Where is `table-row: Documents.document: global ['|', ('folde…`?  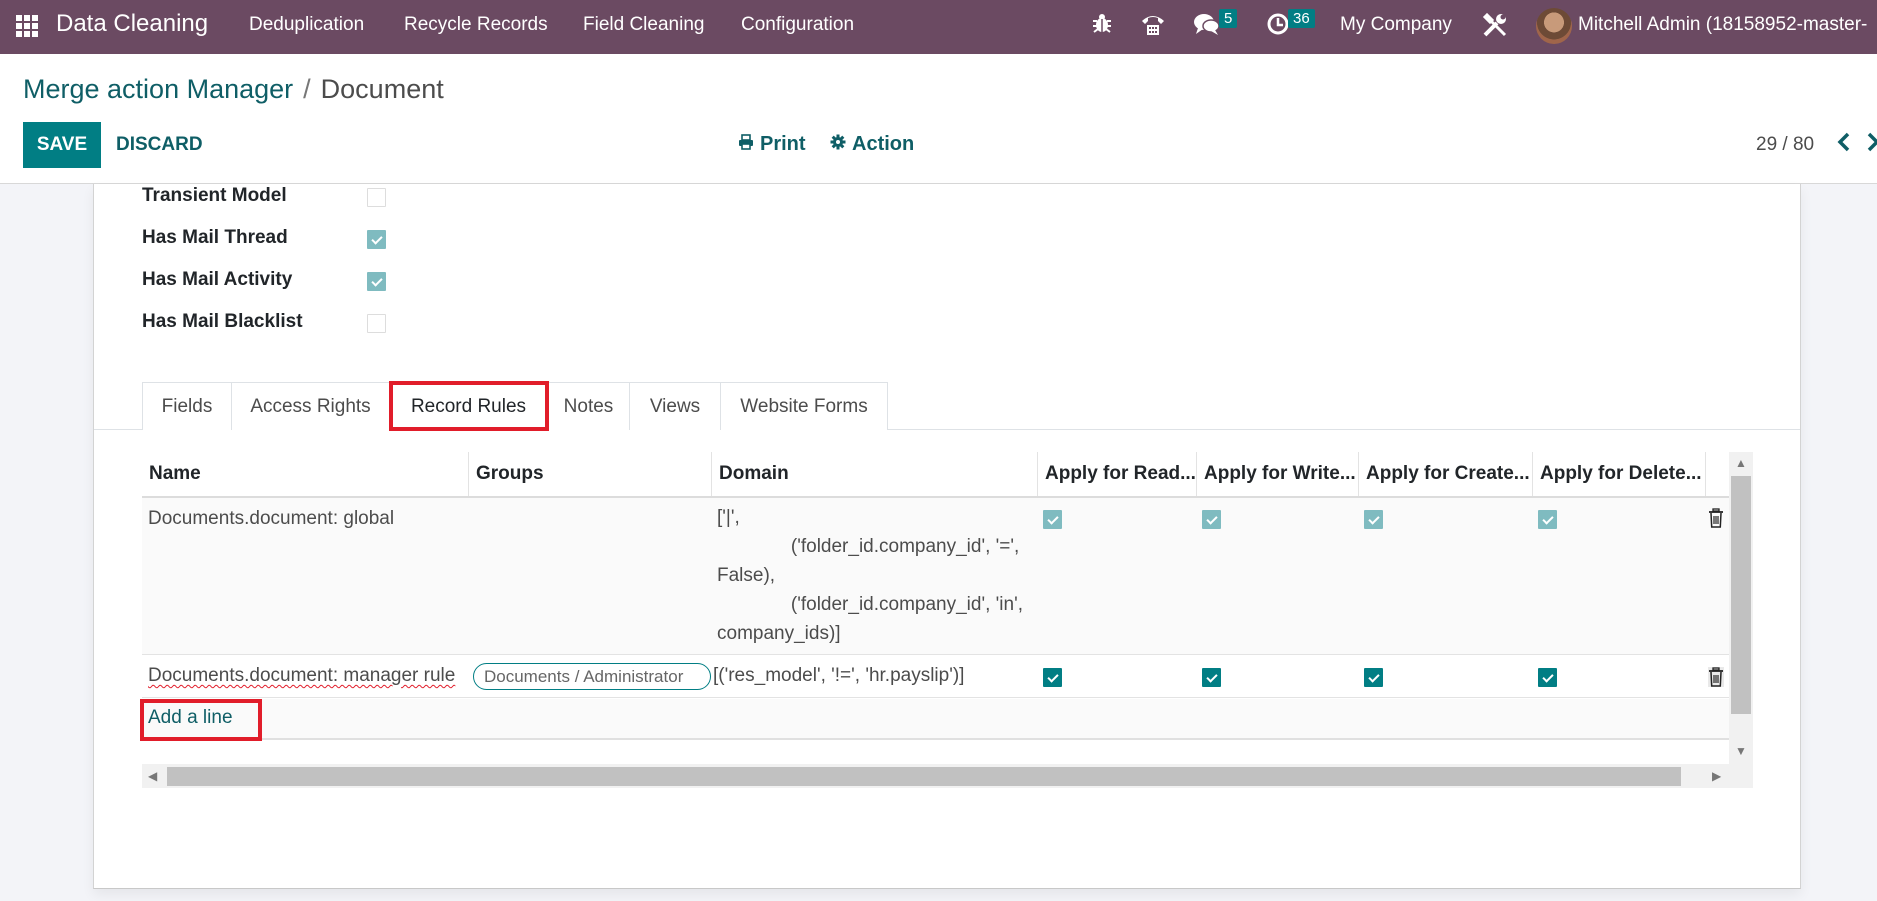
table-row: Documents.document: global ['|', ('folde… is located at coordinates (935, 576).